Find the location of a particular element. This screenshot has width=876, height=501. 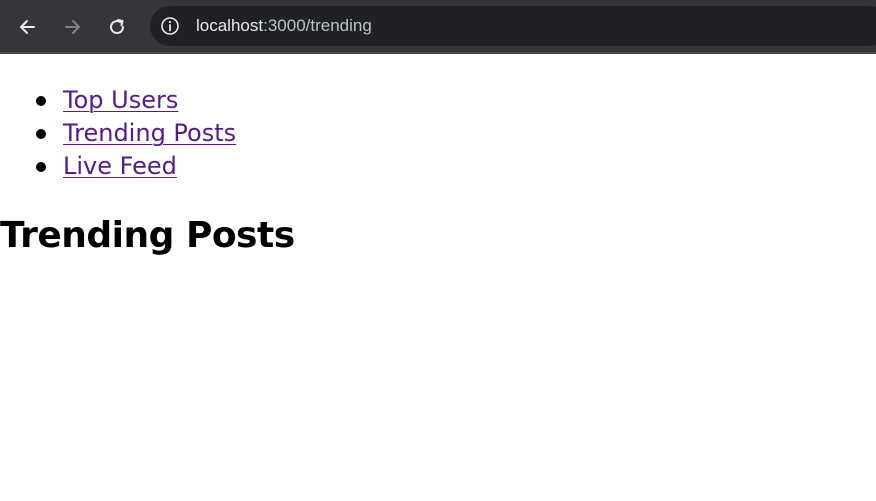

url-text: localhost:3000/trending is located at coordinates (284, 26).